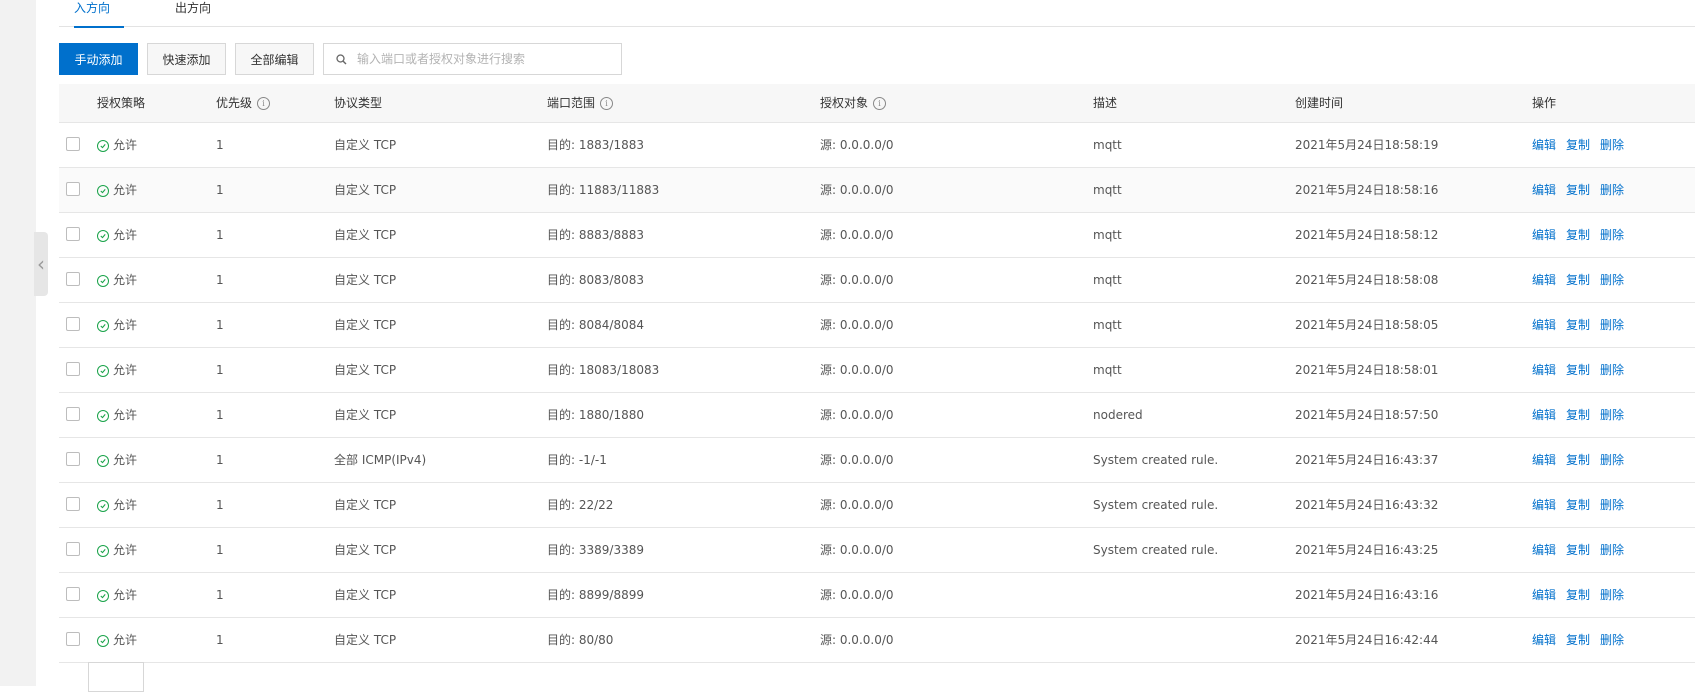 The width and height of the screenshot is (1695, 692). What do you see at coordinates (1367, 235) in the screenshot?
I see `created-time-cell: 2021年5月24日18:58:12` at bounding box center [1367, 235].